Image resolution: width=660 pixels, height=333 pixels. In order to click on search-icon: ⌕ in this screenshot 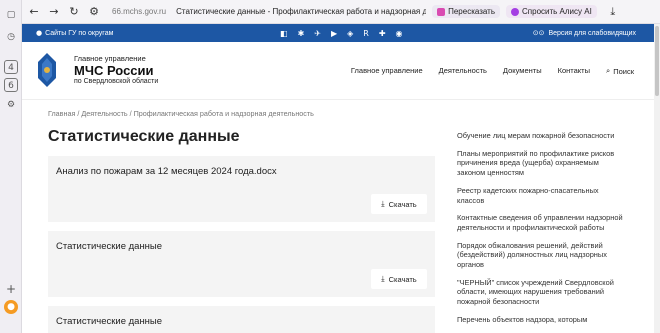, I will do `click(608, 70)`.